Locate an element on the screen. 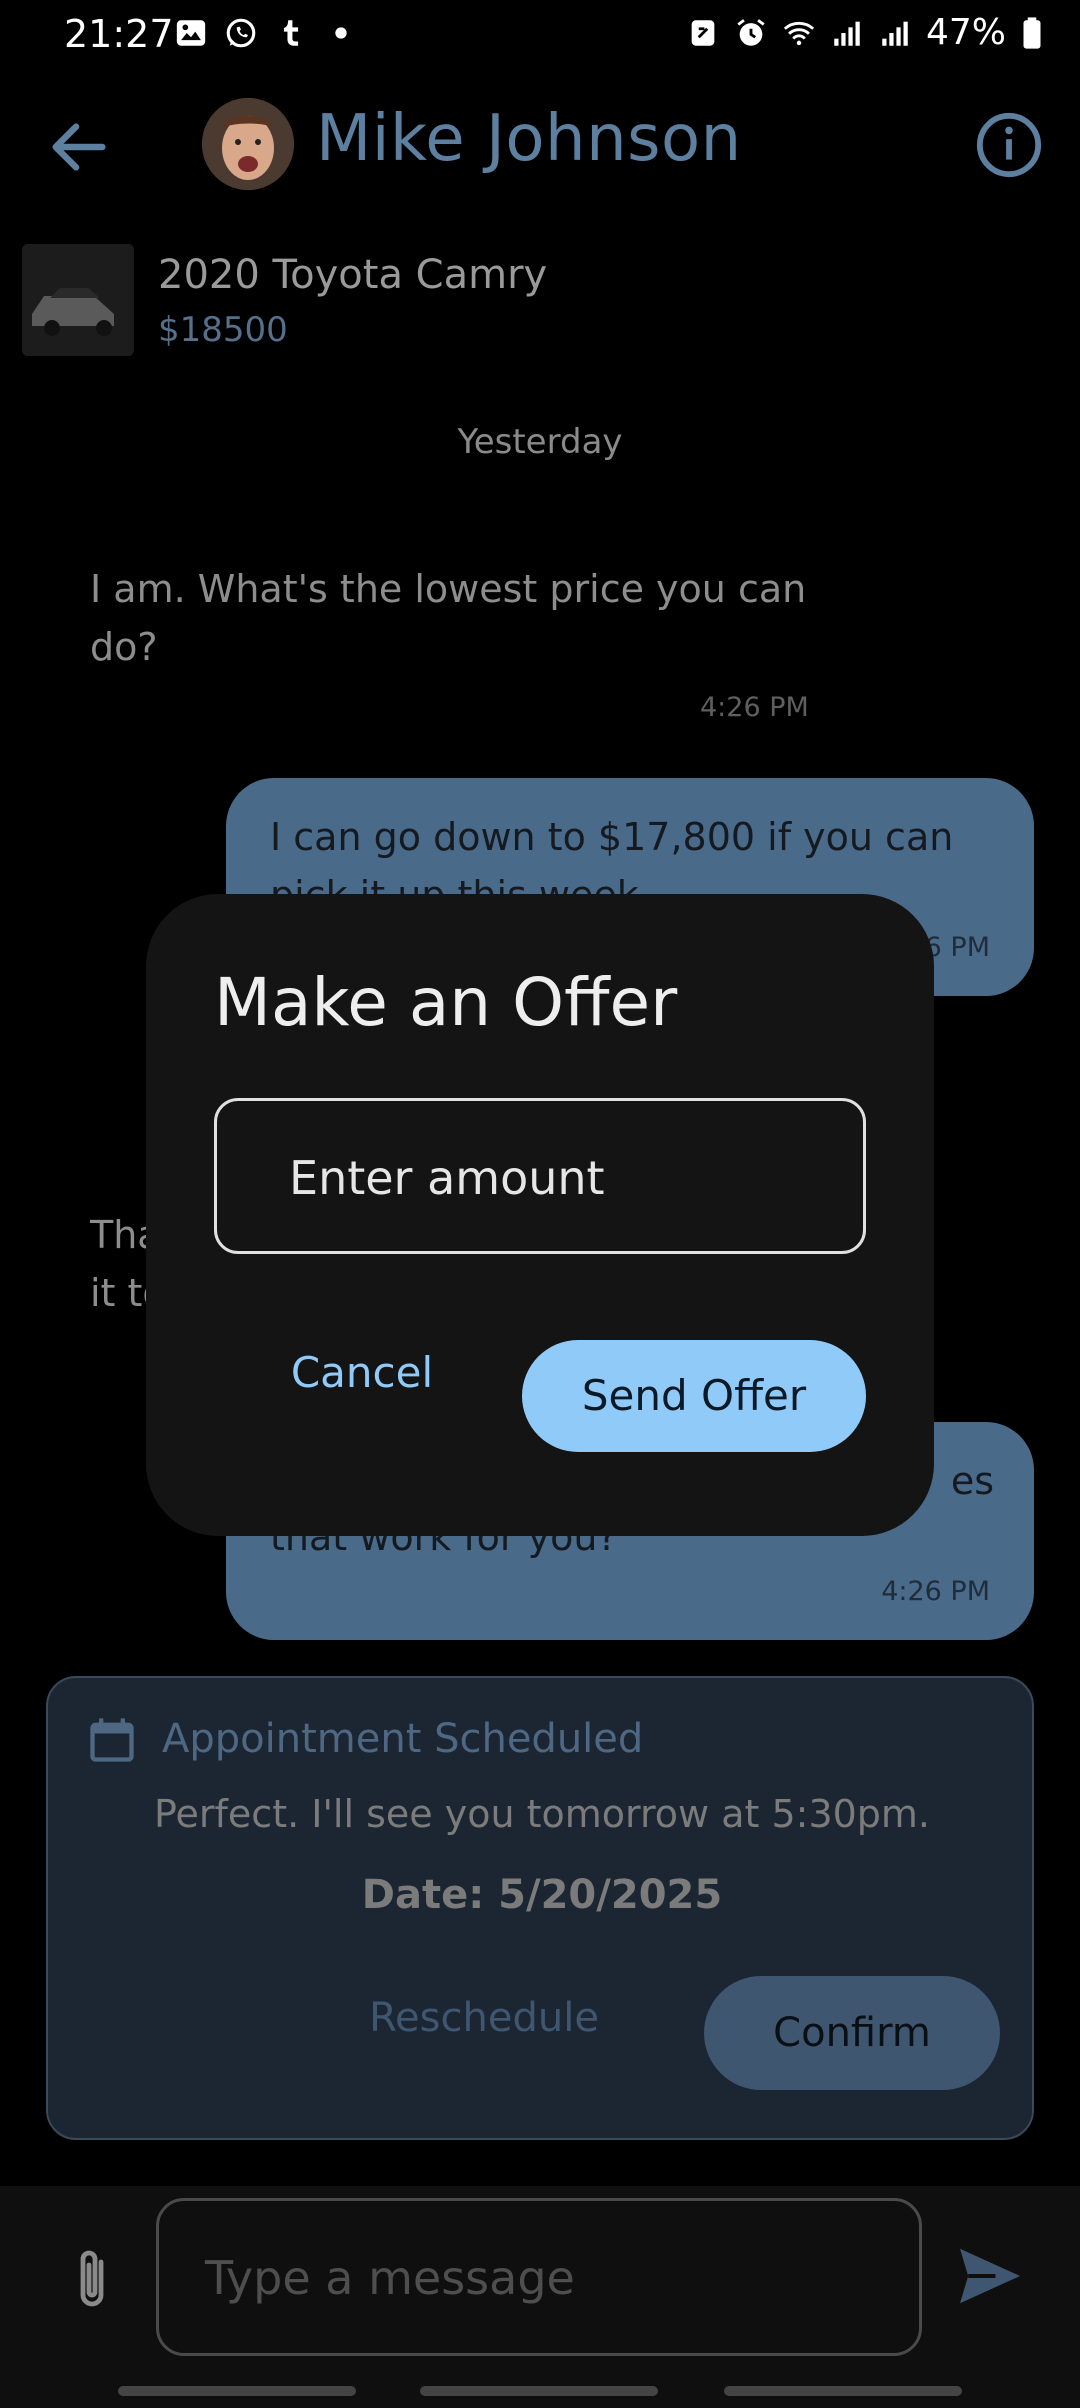  calendar-icon is located at coordinates (112, 1740).